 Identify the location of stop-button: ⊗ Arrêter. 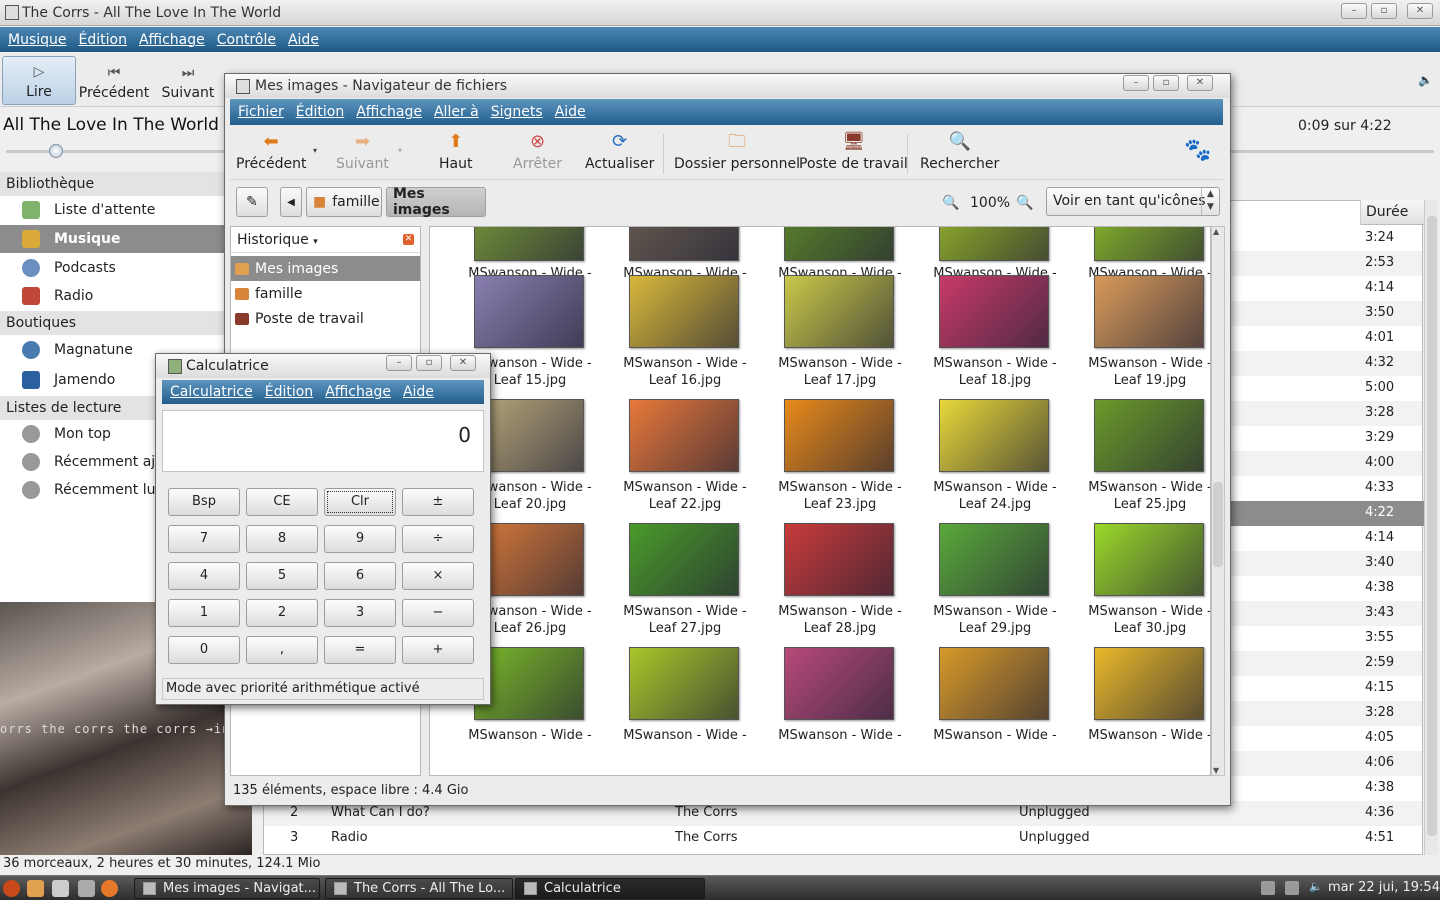
(537, 152).